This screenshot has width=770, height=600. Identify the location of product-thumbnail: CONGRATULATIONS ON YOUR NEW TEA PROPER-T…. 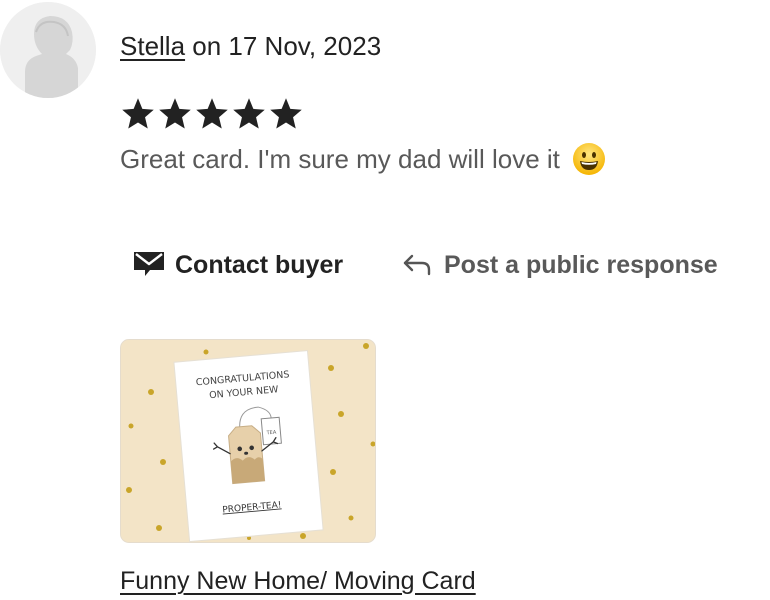
(248, 441).